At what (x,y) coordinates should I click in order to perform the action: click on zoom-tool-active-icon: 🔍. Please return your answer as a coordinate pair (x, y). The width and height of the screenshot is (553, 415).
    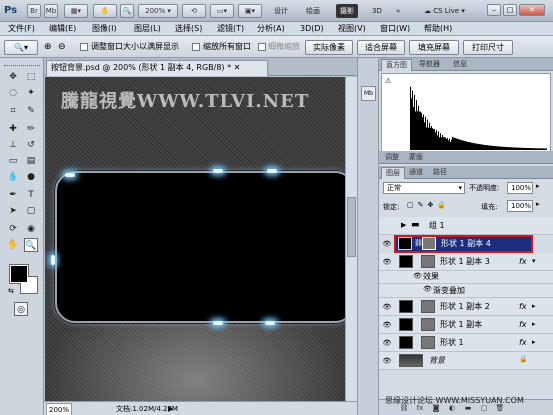
    Looking at the image, I should click on (31, 245).